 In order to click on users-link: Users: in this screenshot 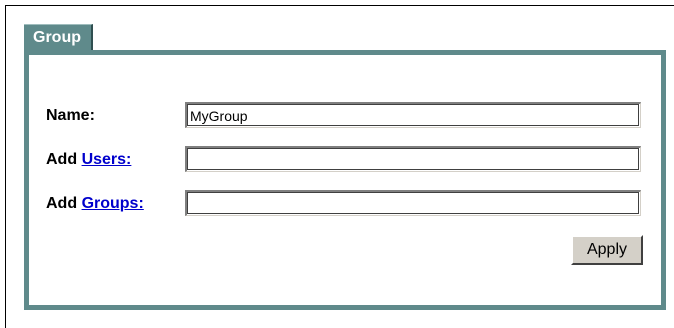, I will do `click(107, 159)`.